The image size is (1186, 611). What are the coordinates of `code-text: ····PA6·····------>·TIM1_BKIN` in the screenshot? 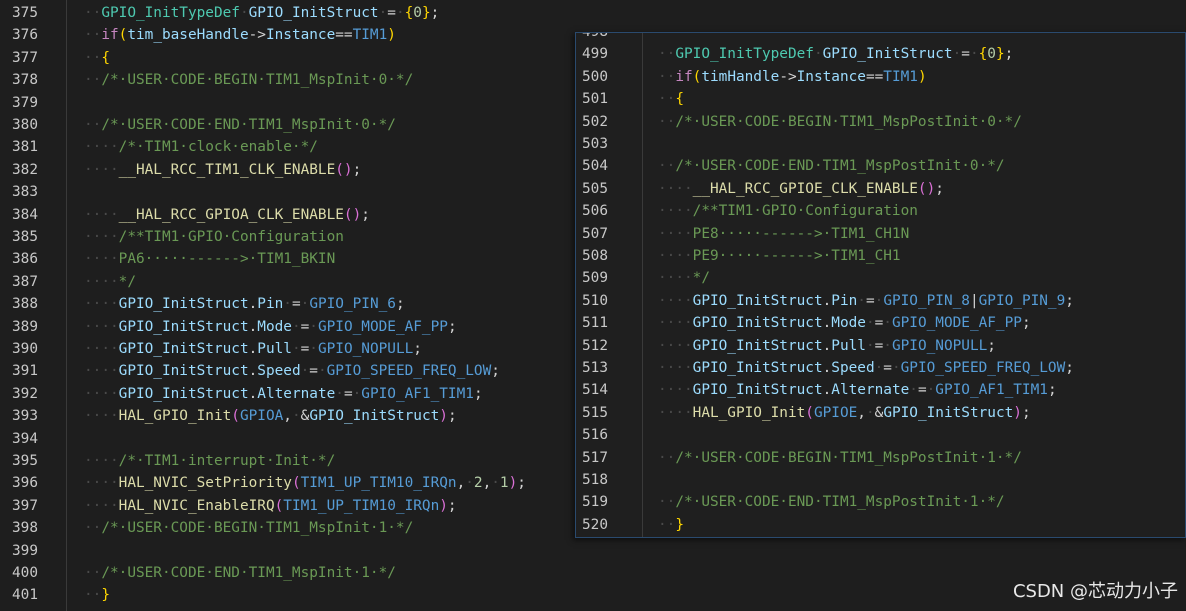 It's located at (209, 259).